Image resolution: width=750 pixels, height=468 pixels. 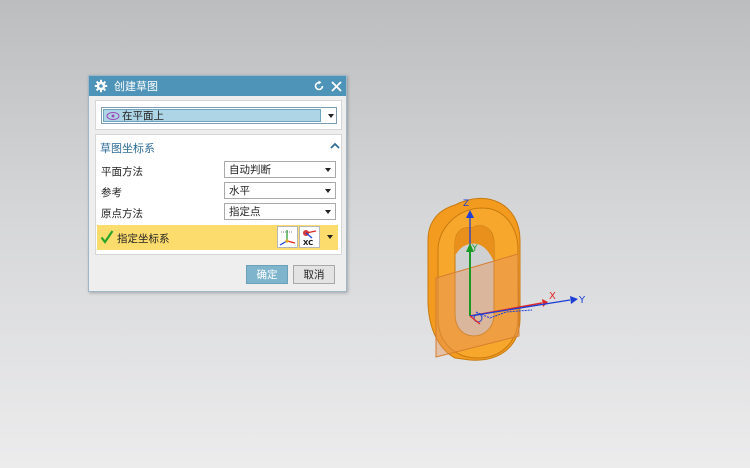 I want to click on csys-button-caption: XC, so click(x=308, y=243).